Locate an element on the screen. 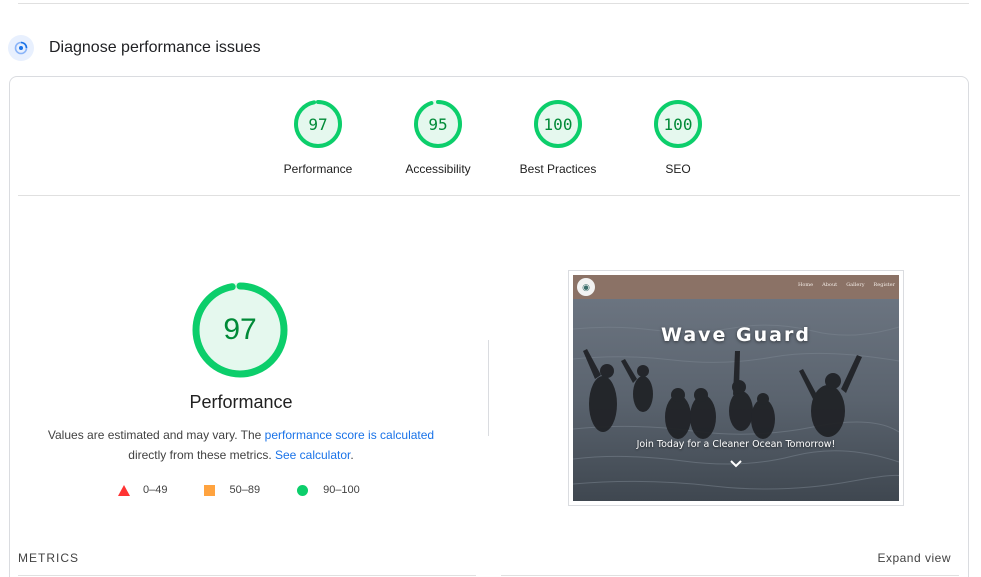 Image resolution: width=981 pixels, height=577 pixels. explanation-text: . is located at coordinates (352, 455).